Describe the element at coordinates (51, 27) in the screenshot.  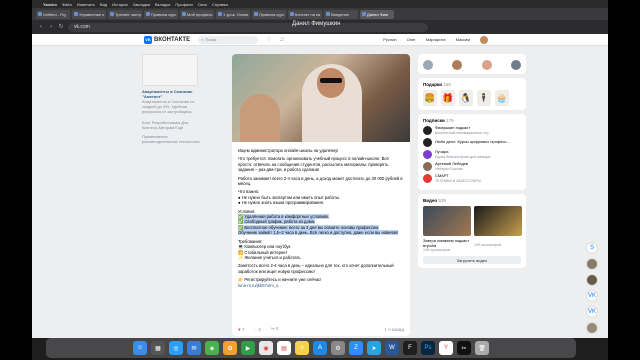
I see `forward-icon: ›` at that location.